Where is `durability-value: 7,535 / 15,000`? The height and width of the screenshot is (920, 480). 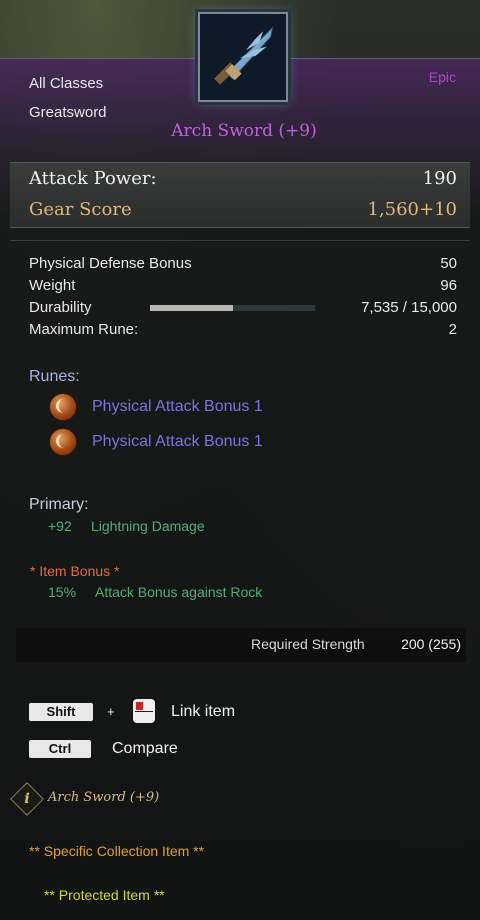
durability-value: 7,535 / 15,000 is located at coordinates (409, 307).